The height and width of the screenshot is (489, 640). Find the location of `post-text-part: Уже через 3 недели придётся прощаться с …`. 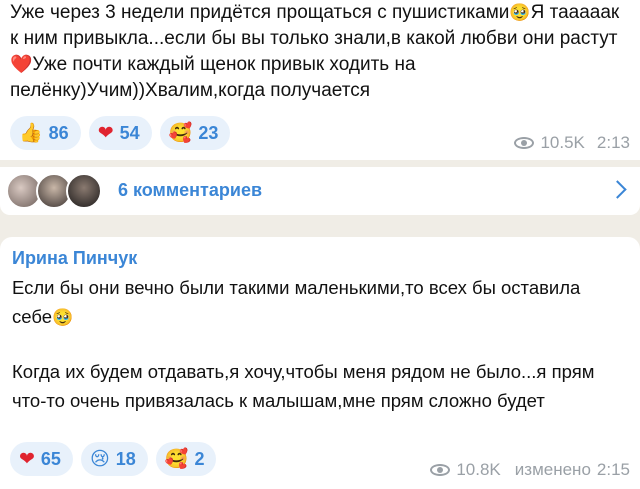

post-text-part: Уже через 3 недели придётся прощаться с … is located at coordinates (260, 12).